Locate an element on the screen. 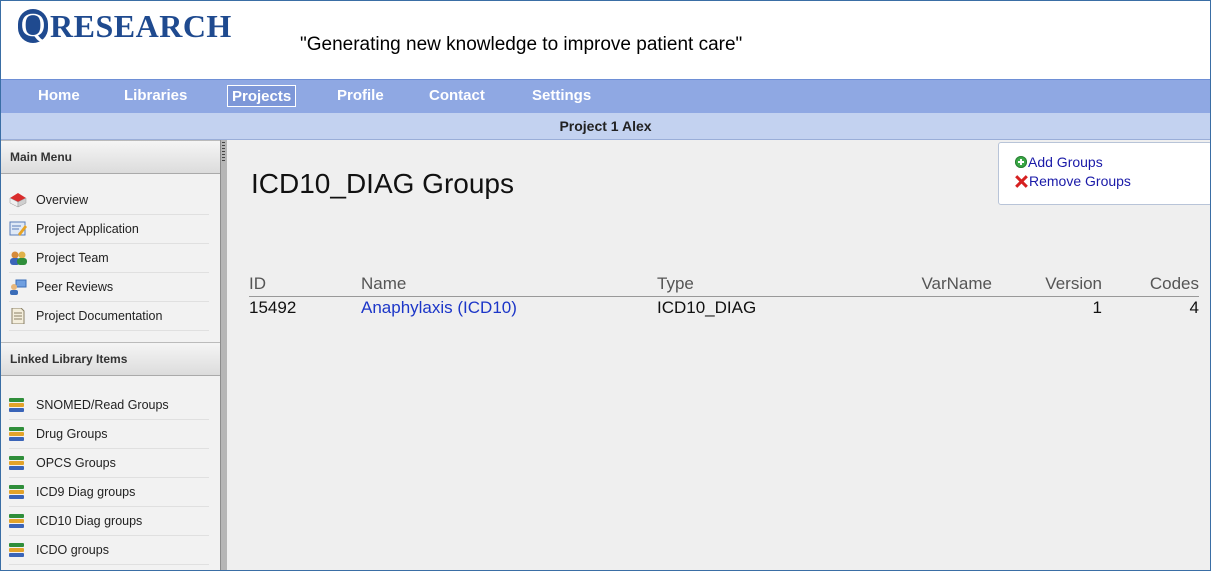 The width and height of the screenshot is (1211, 571). sidebar-item-project-application: Project Application is located at coordinates (109, 229).